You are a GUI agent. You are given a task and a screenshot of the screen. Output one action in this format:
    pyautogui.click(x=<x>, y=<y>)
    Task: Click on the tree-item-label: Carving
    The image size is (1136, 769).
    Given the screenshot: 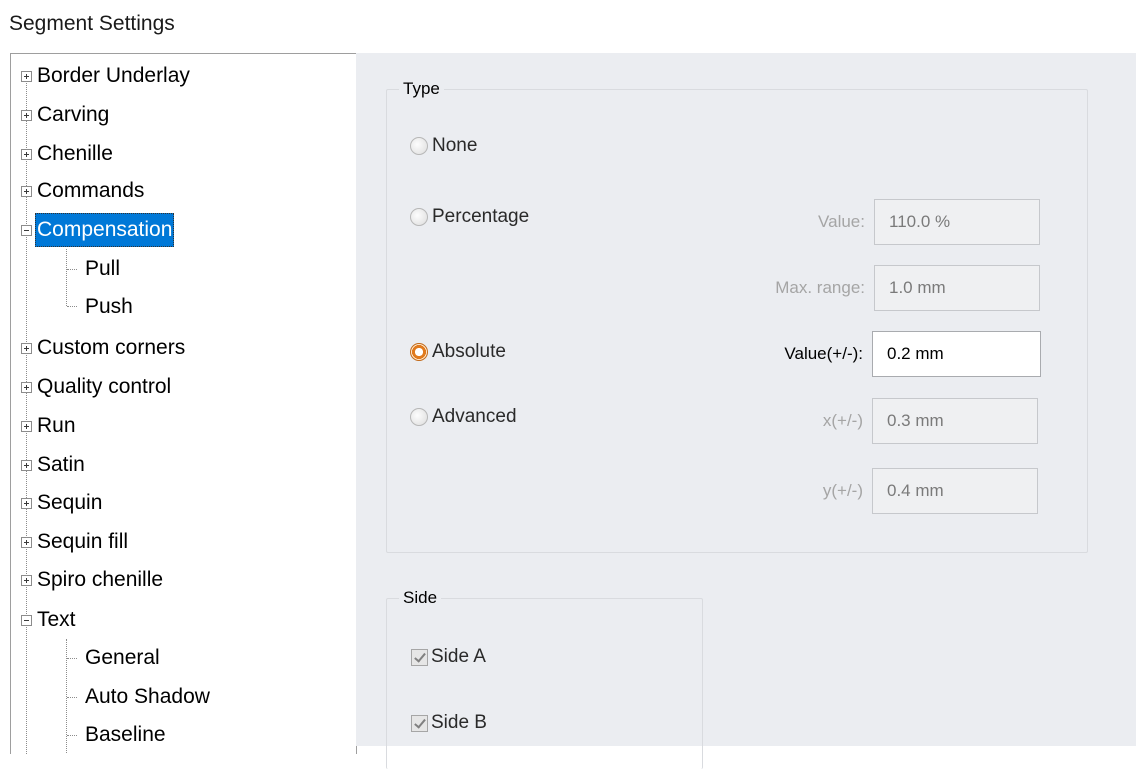 What is the action you would take?
    pyautogui.click(x=73, y=114)
    